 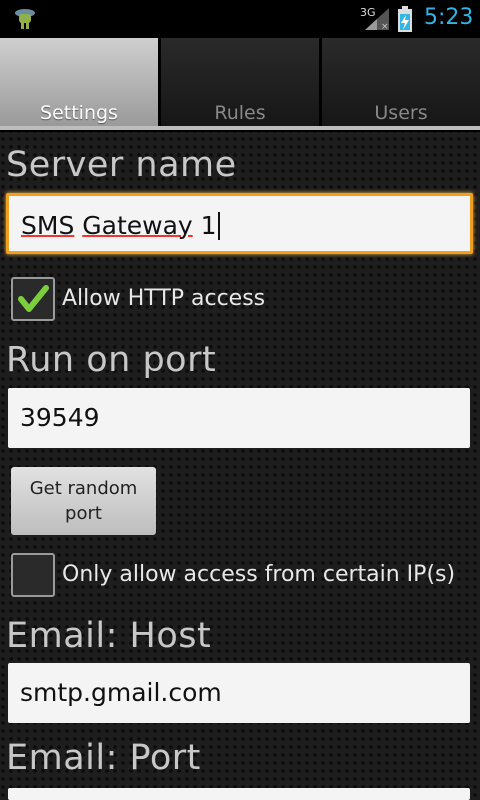 What do you see at coordinates (79, 82) in the screenshot?
I see `tab-settings: Settings` at bounding box center [79, 82].